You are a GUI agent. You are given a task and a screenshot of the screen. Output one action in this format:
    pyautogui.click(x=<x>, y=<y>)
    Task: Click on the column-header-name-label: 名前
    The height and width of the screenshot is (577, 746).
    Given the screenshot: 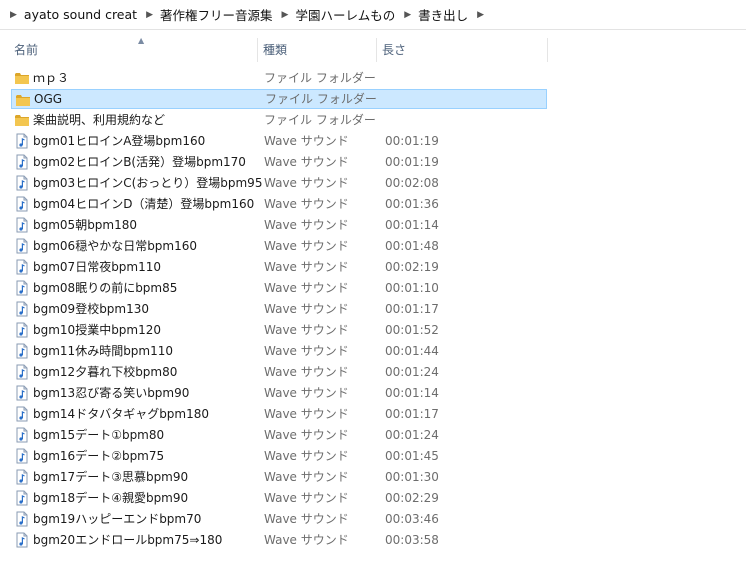 What is the action you would take?
    pyautogui.click(x=26, y=50)
    